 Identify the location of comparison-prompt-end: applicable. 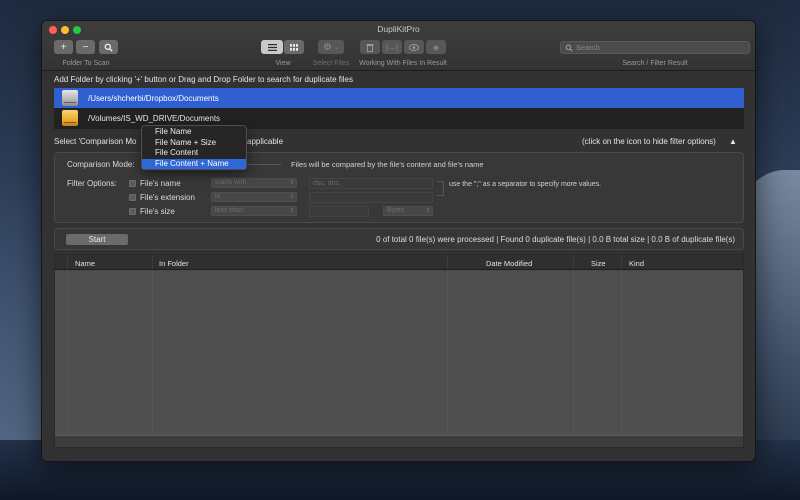
(265, 141).